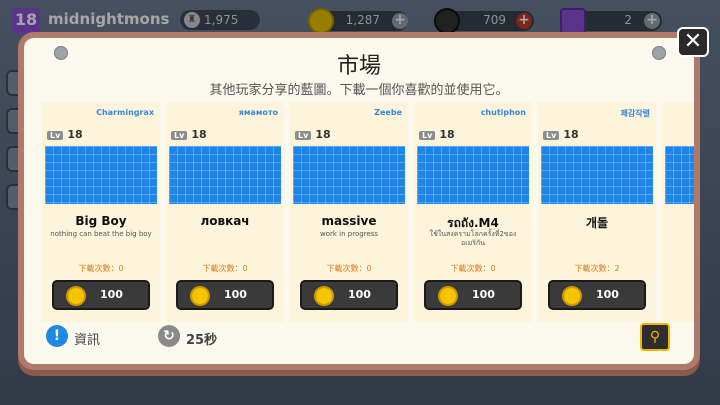 This screenshot has width=720, height=405. I want to click on creator-name: 쾌감작렬, so click(635, 113).